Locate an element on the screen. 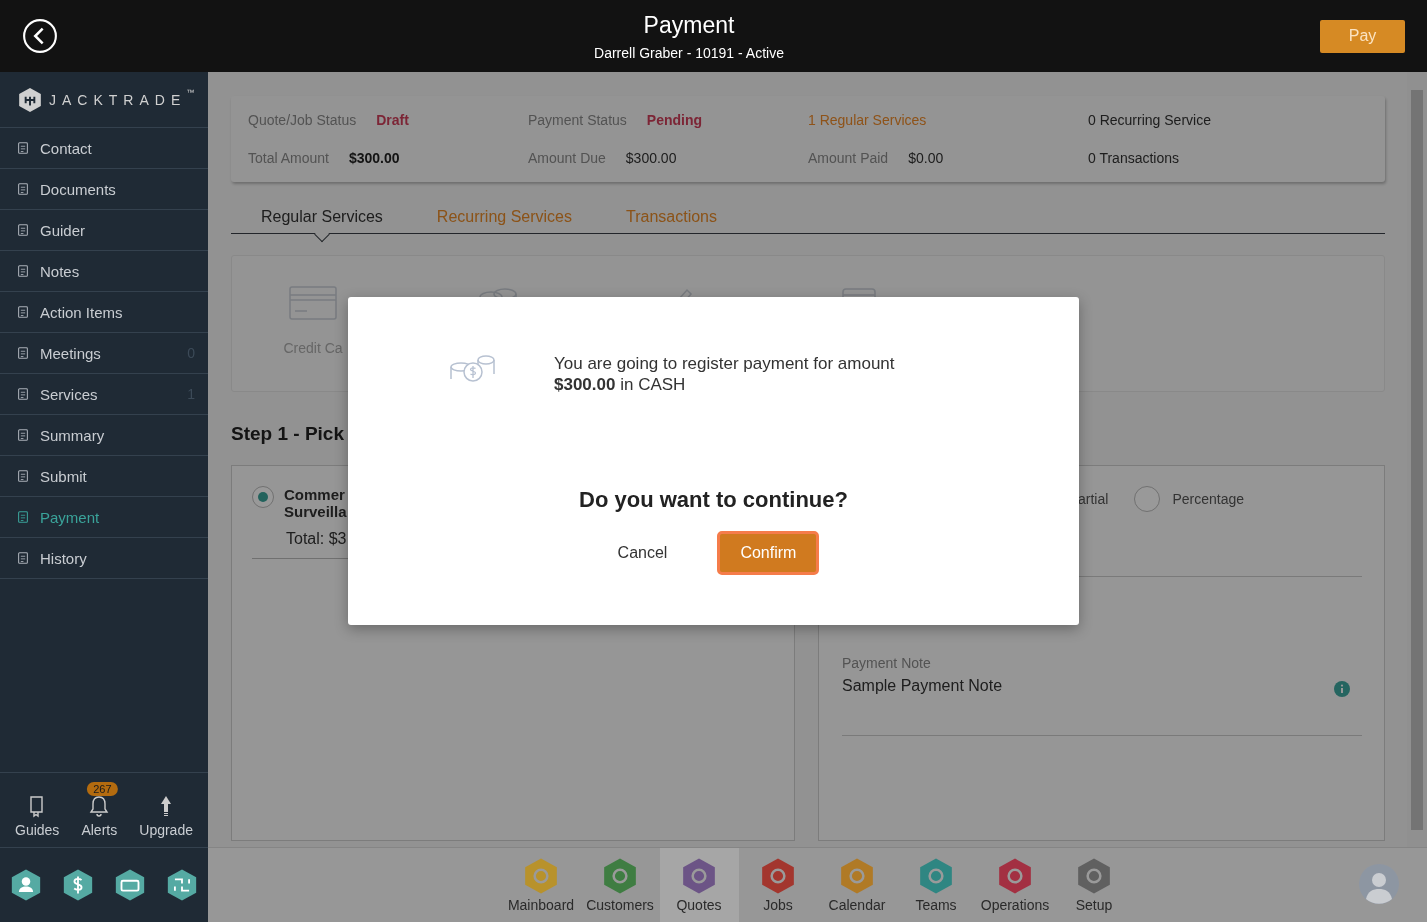 Image resolution: width=1427 pixels, height=922 pixels. summary-label: Total Amount is located at coordinates (288, 158).